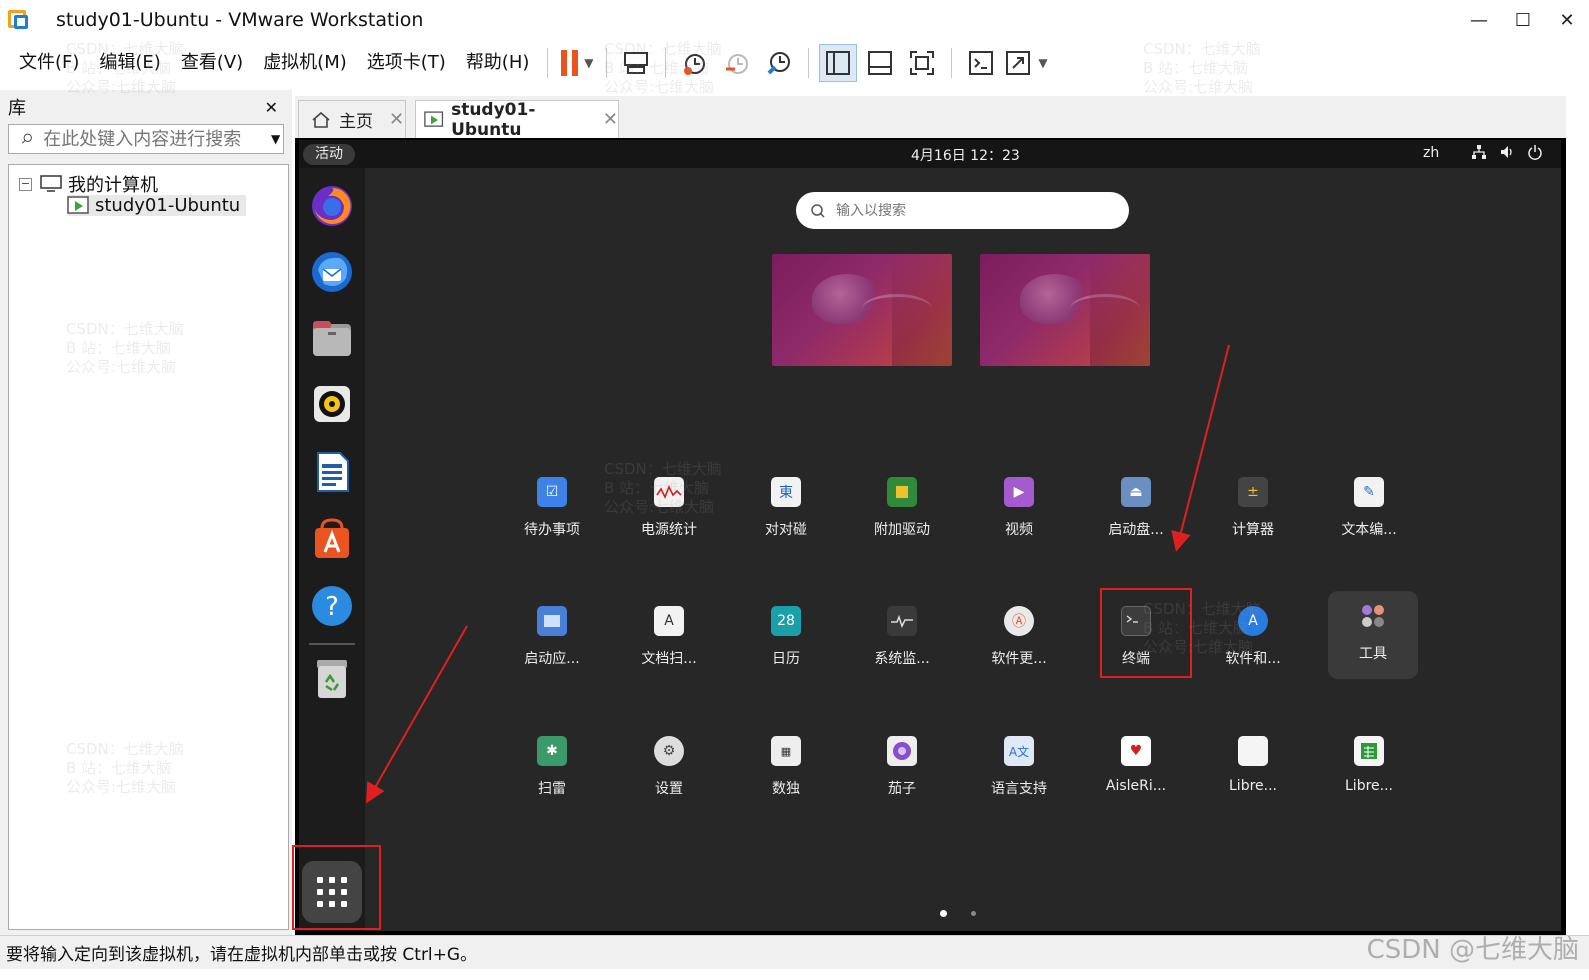  Describe the element at coordinates (332, 404) in the screenshot. I see `rhythmbox-icon` at that location.